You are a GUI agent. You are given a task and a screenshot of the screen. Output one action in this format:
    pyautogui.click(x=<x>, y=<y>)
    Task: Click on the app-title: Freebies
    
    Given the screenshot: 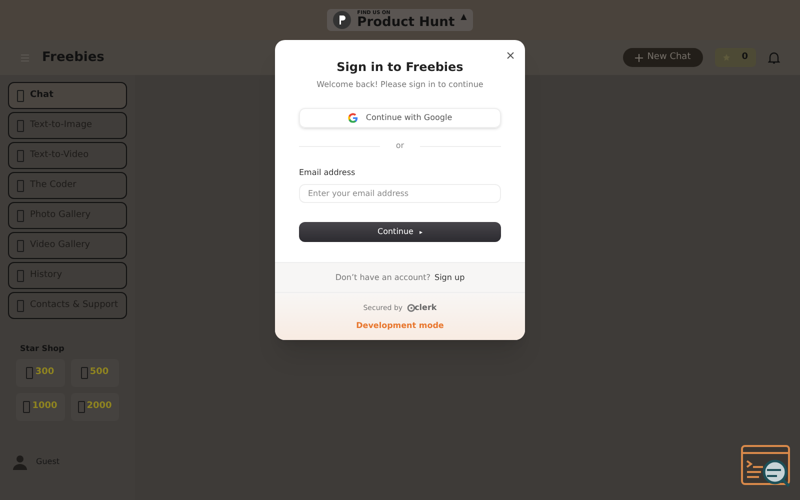 What is the action you would take?
    pyautogui.click(x=73, y=57)
    